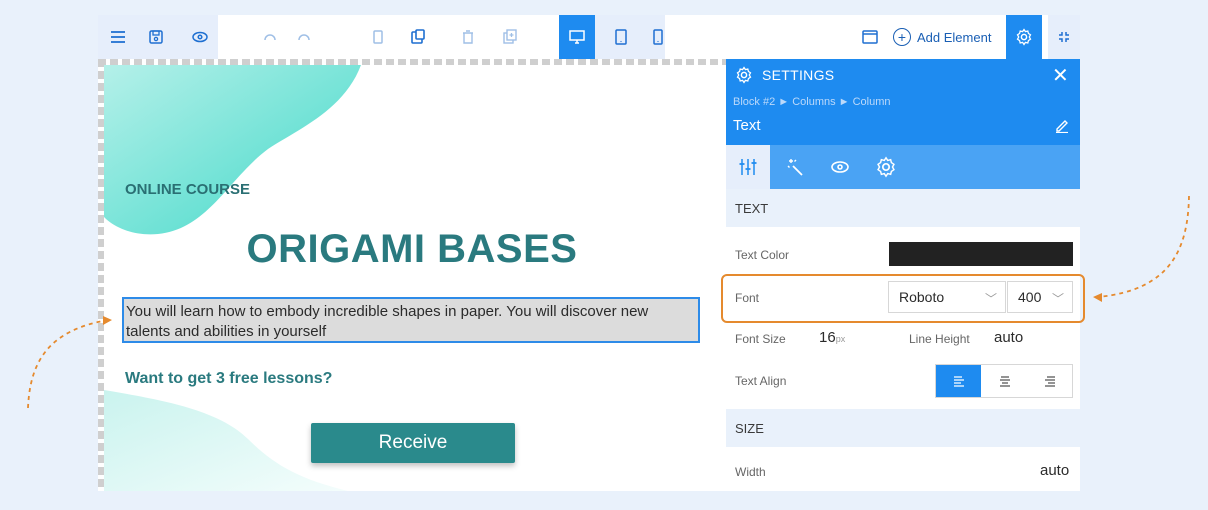  I want to click on left-dashed-arrow, so click(68, 364).